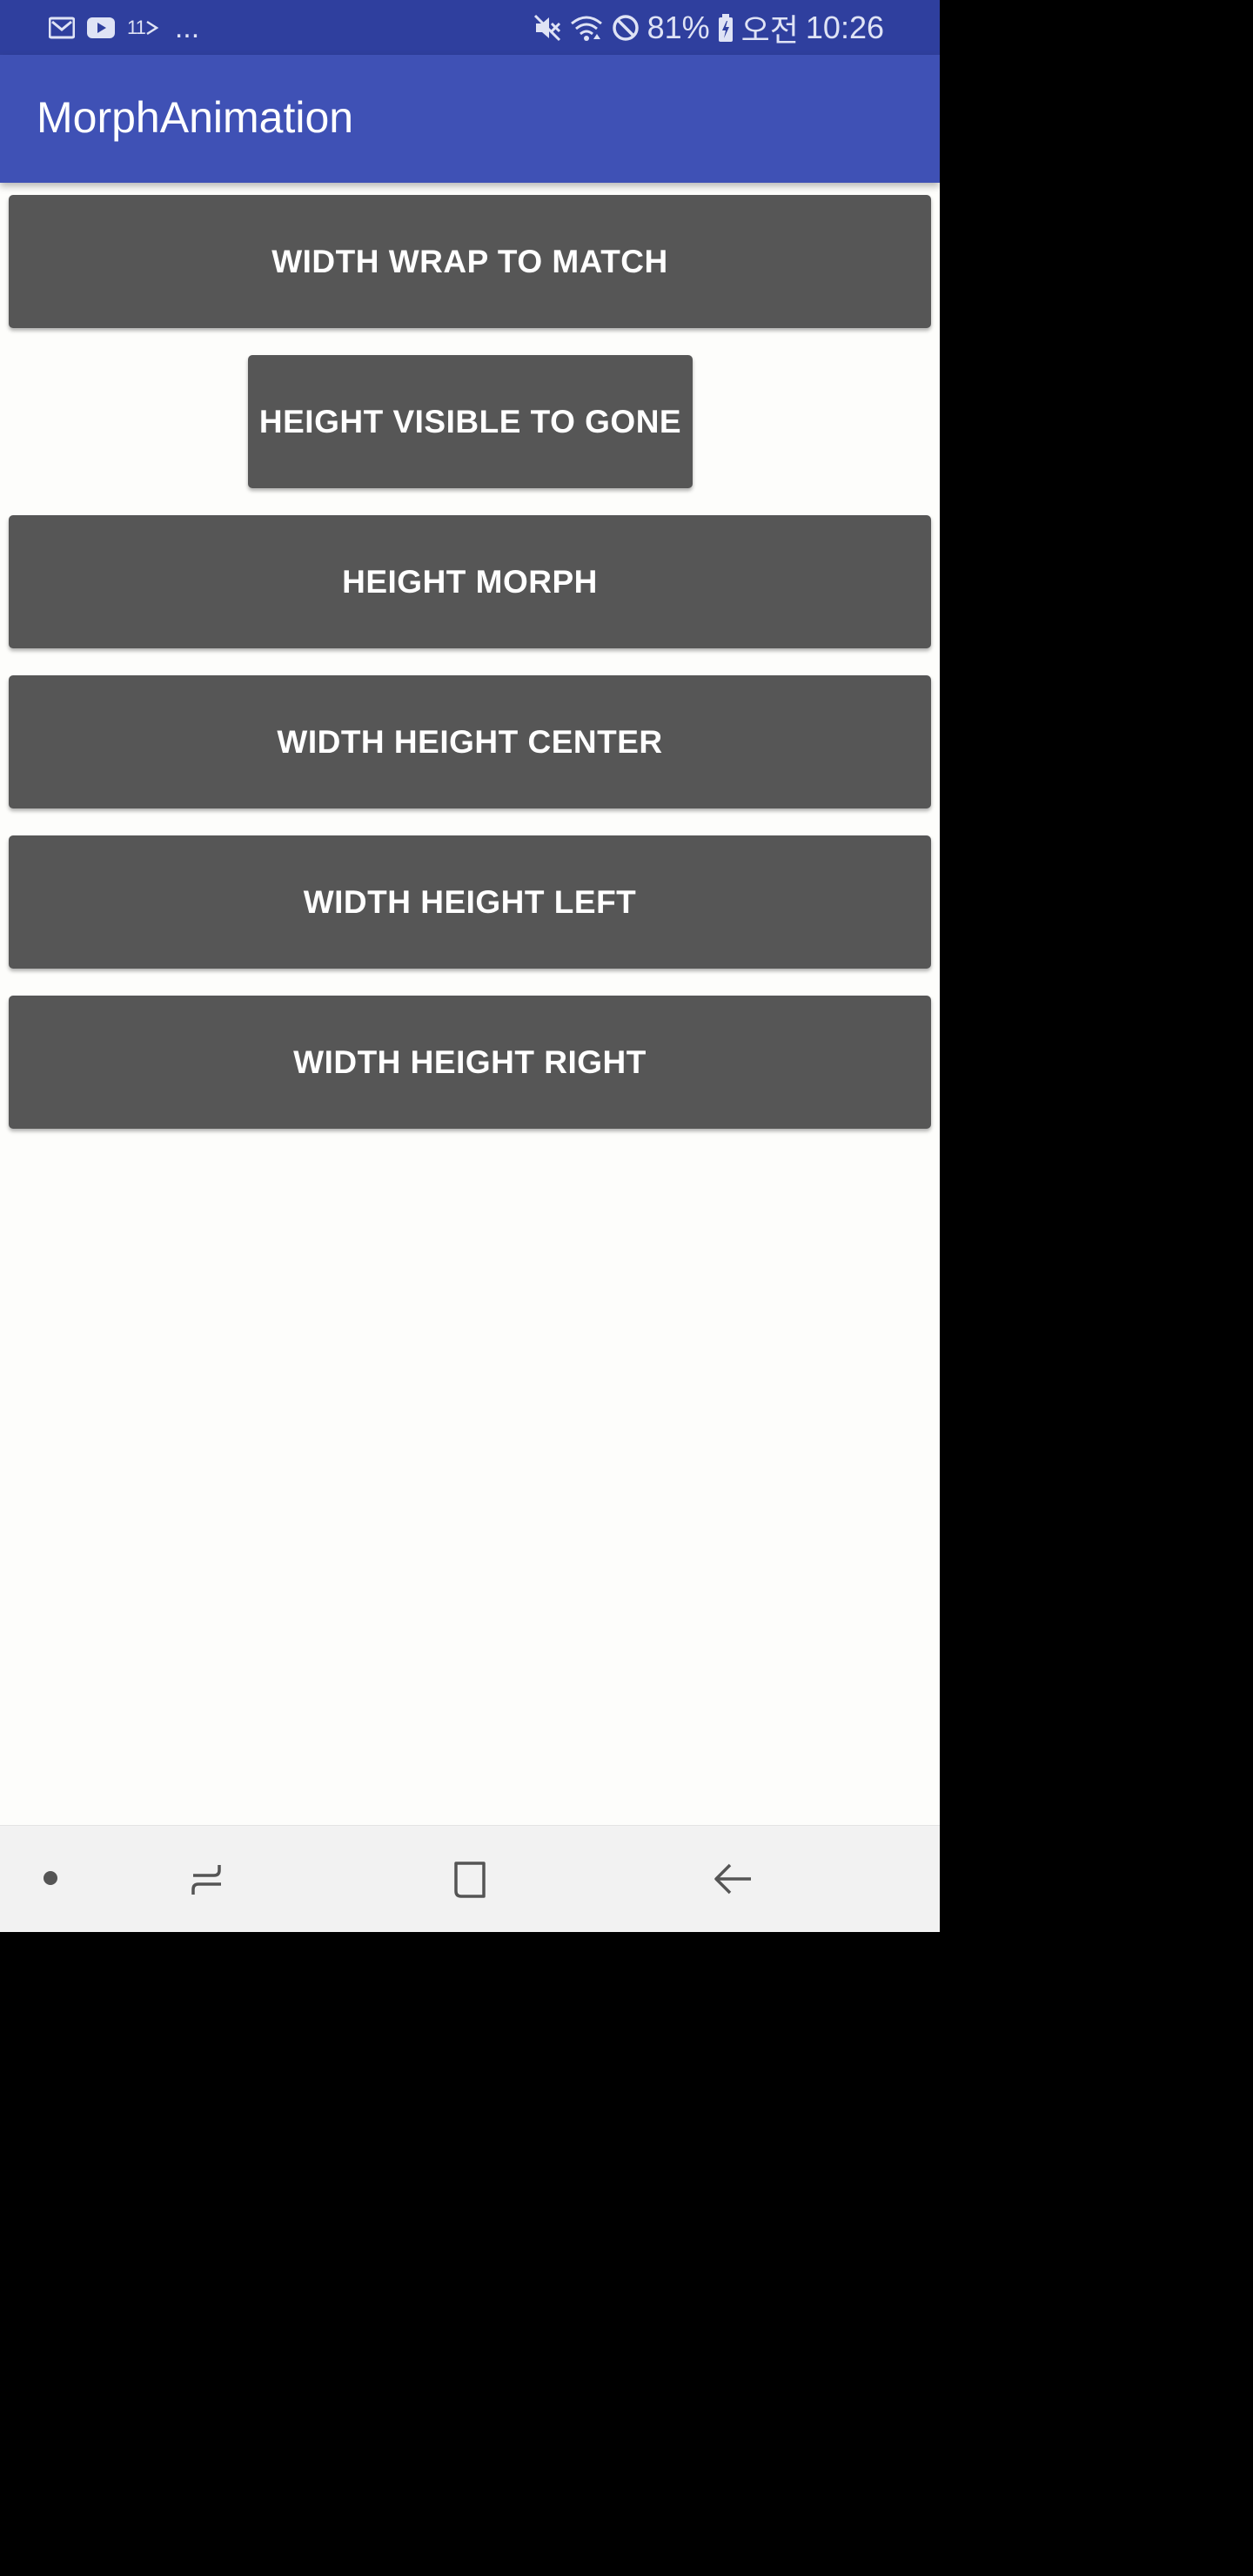 The height and width of the screenshot is (2576, 1253). Describe the element at coordinates (470, 421) in the screenshot. I see `height-visible-to-gone-button: HEIGHT VISIBLE TO GONE` at that location.